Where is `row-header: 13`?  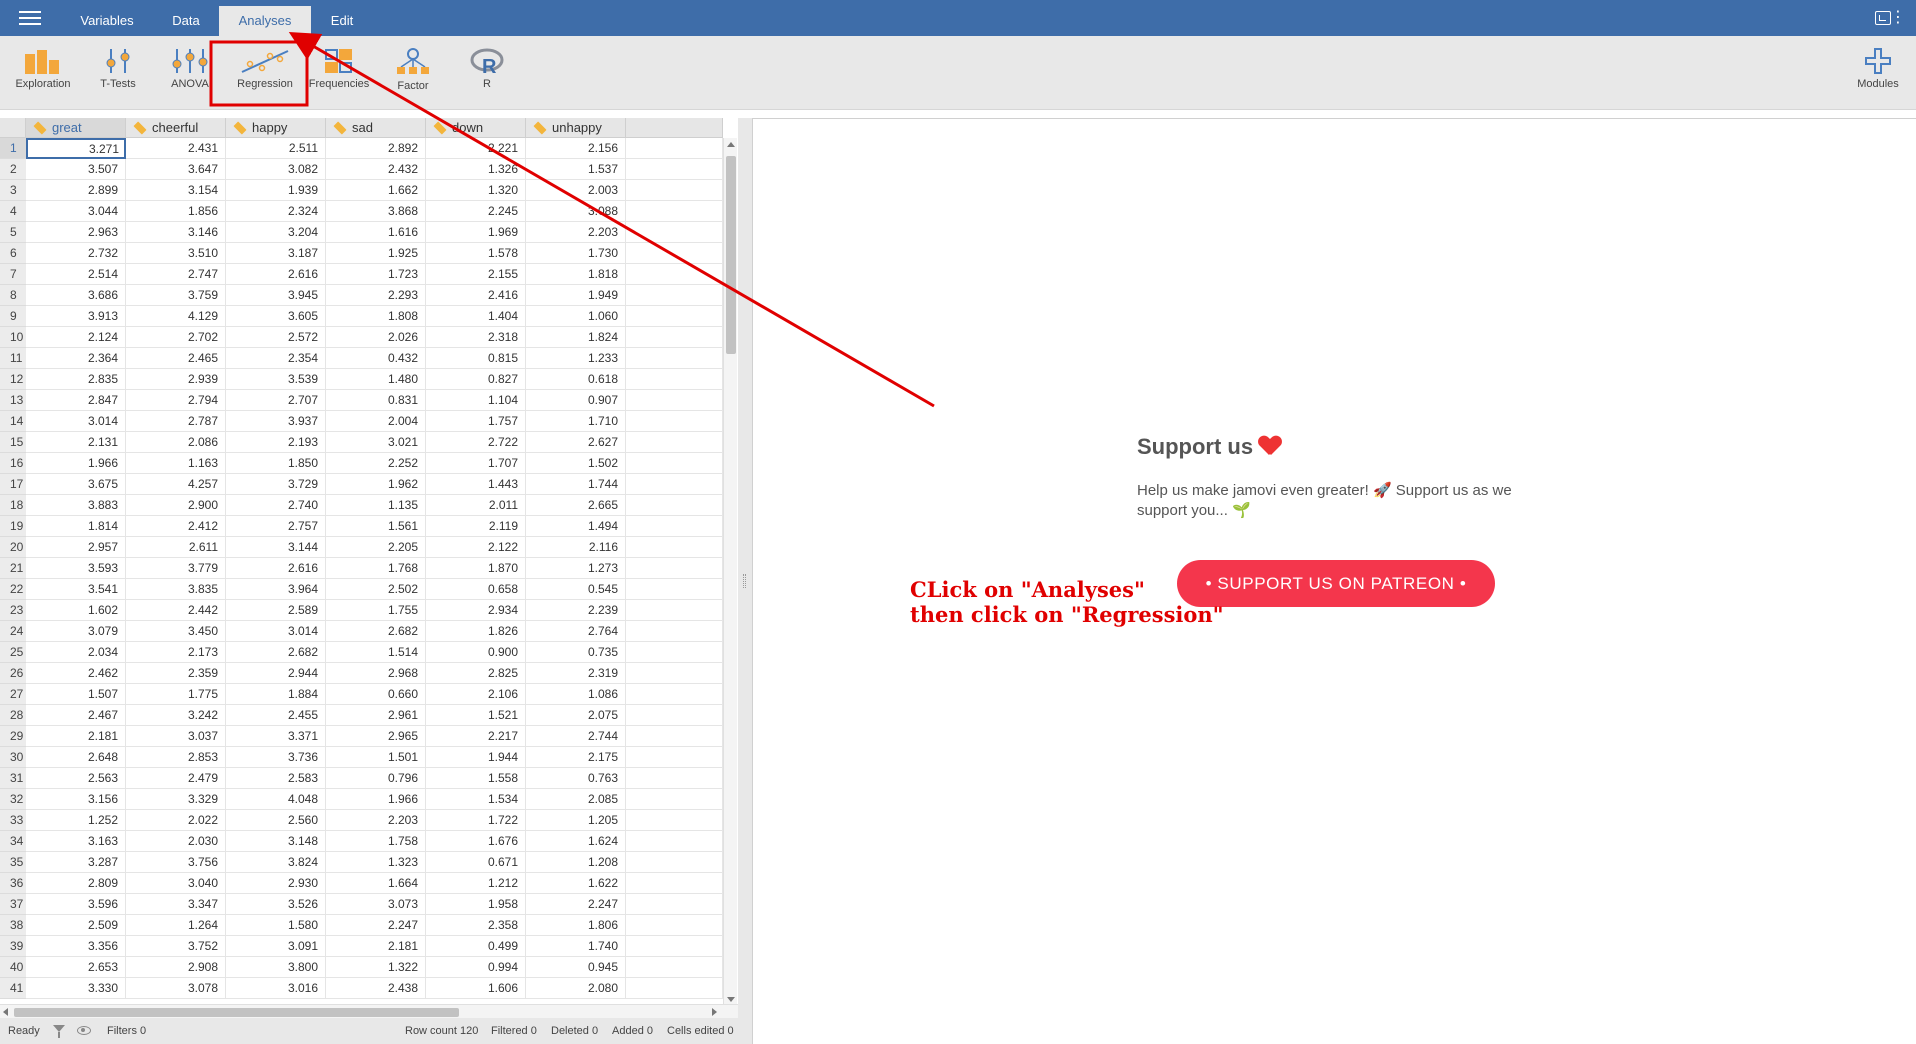 row-header: 13 is located at coordinates (13, 400).